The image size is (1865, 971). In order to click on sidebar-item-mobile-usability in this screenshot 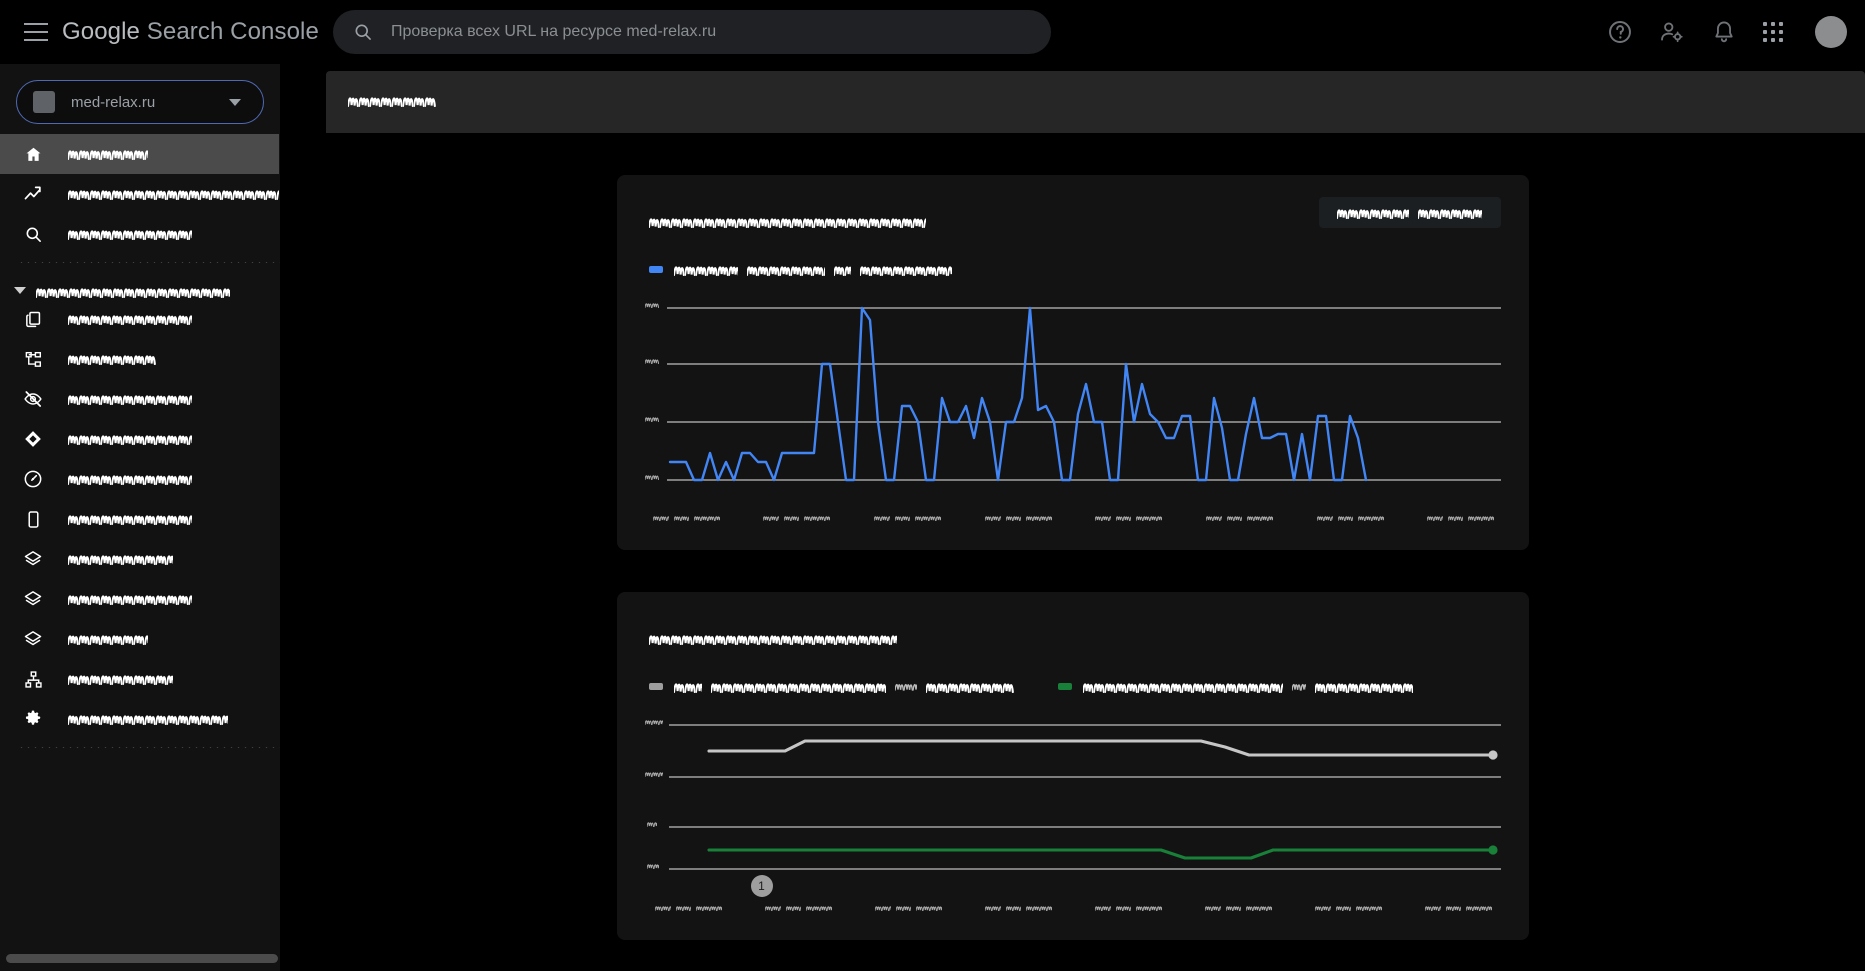, I will do `click(140, 519)`.